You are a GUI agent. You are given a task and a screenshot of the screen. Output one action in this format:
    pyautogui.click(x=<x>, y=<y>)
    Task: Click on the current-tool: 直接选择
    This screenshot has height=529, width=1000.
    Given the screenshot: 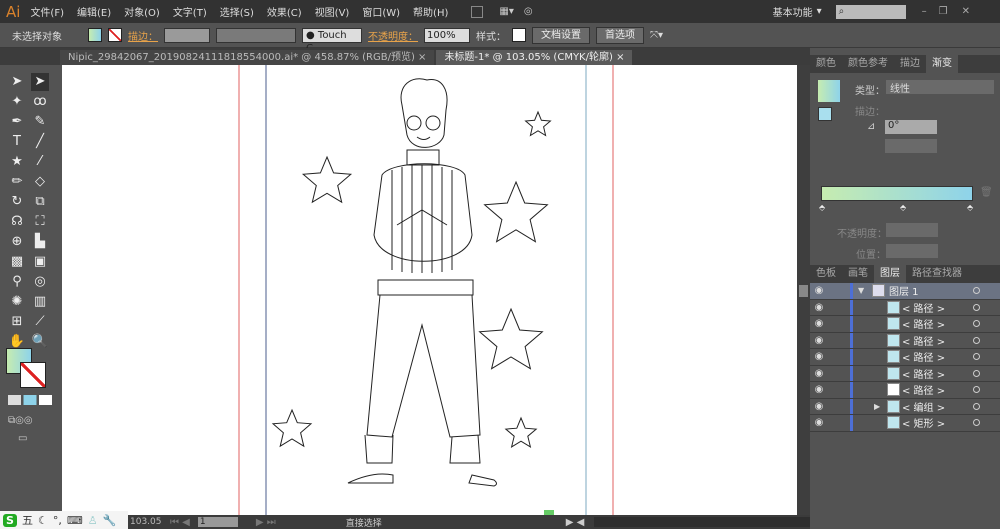 What is the action you would take?
    pyautogui.click(x=416, y=522)
    